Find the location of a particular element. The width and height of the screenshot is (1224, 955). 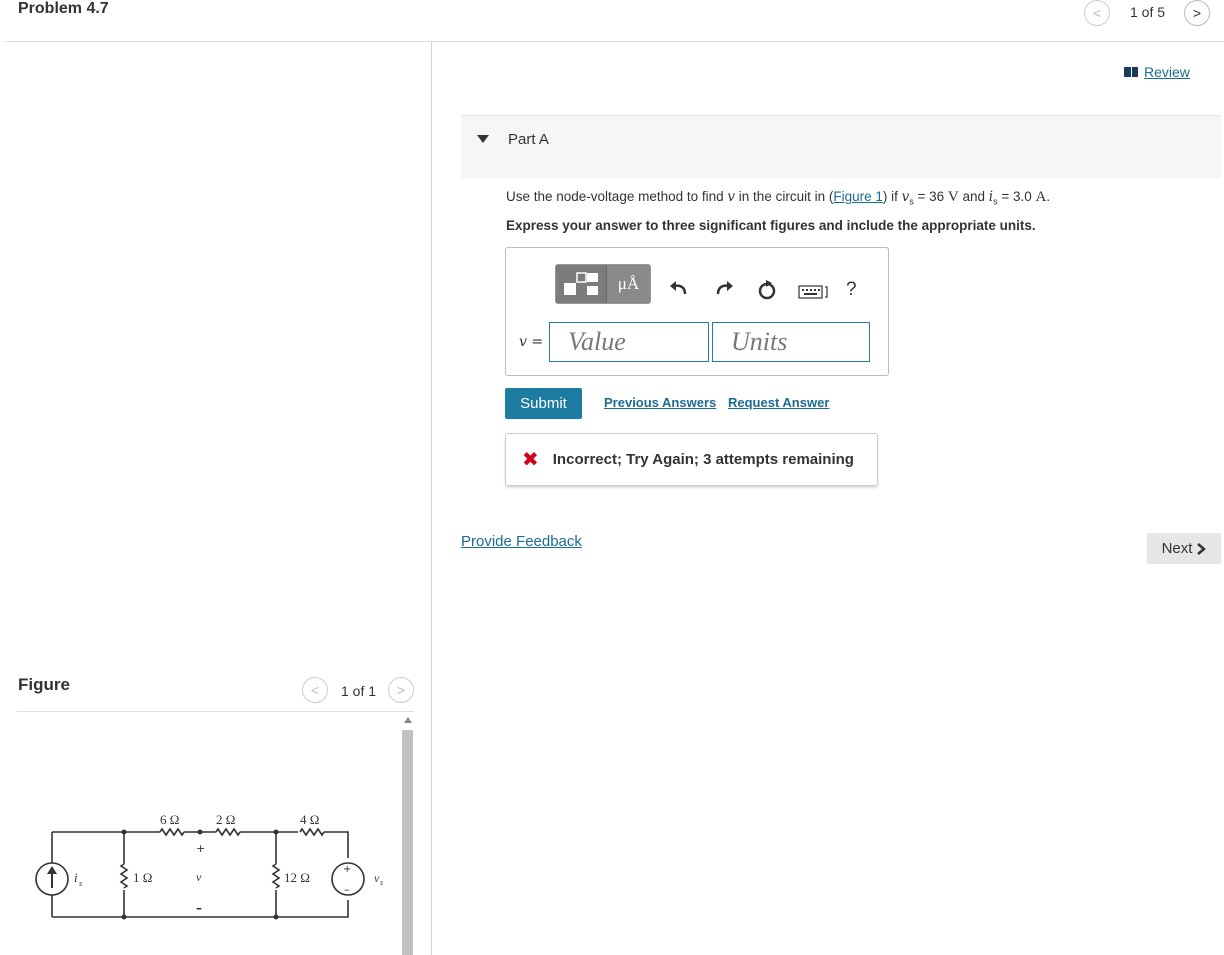

previous-answers-link: Previous Answers is located at coordinates (660, 402).